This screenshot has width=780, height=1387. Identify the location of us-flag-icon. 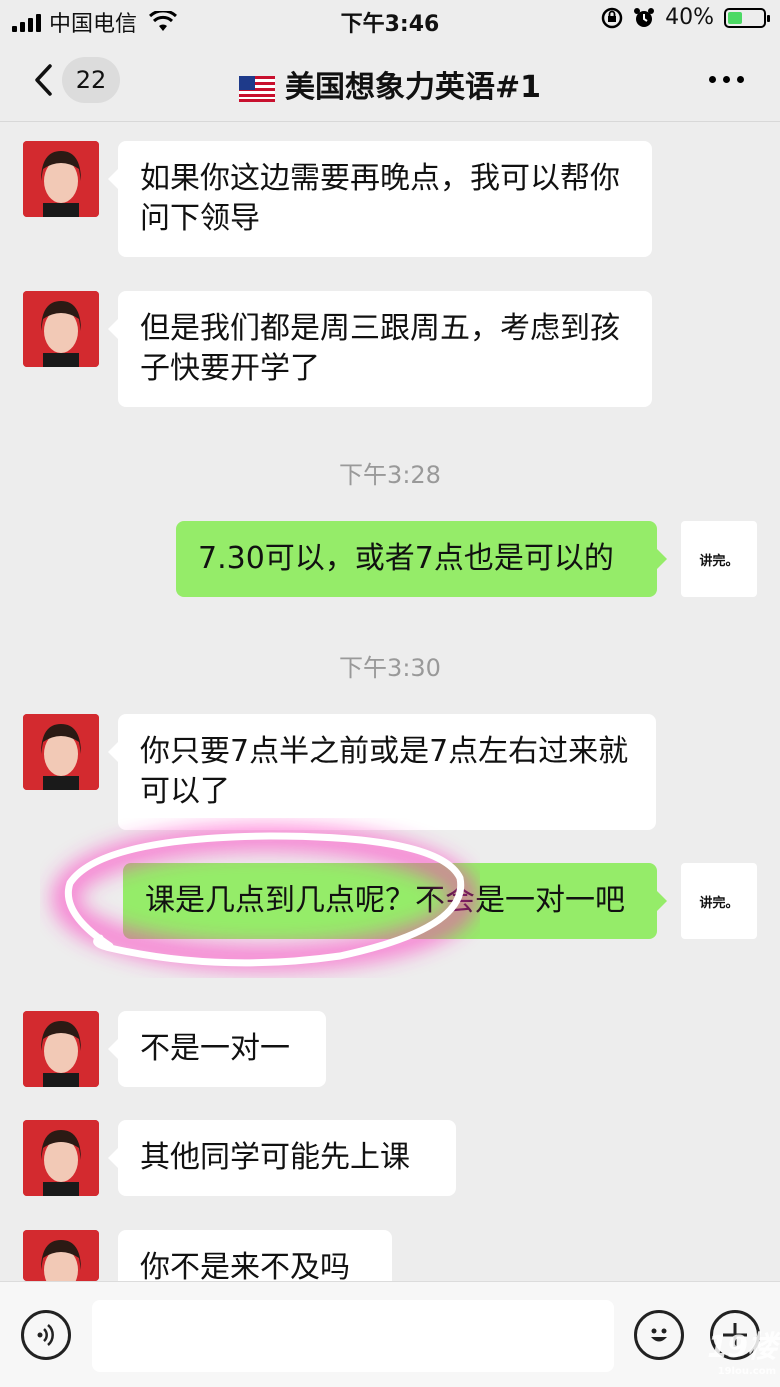
(256, 88).